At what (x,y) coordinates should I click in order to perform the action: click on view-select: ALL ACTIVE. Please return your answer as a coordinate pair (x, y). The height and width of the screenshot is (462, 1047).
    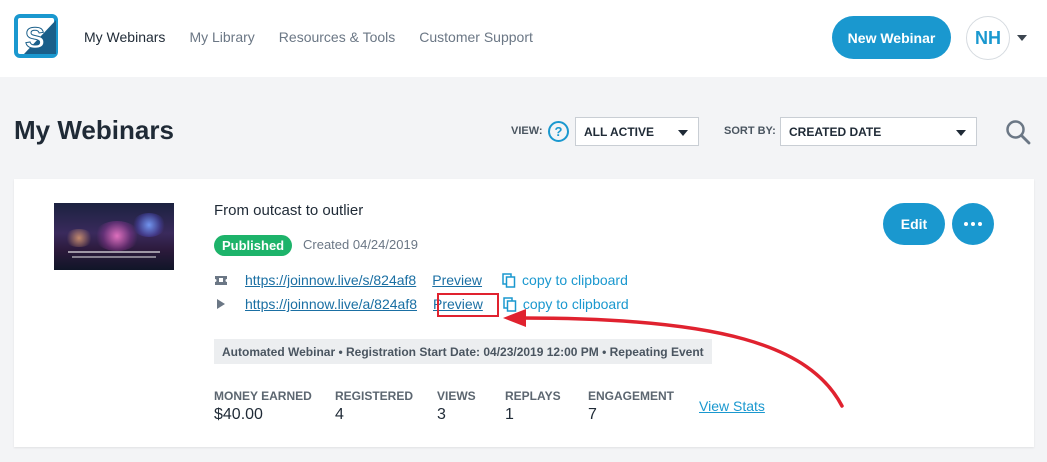
    Looking at the image, I should click on (637, 131).